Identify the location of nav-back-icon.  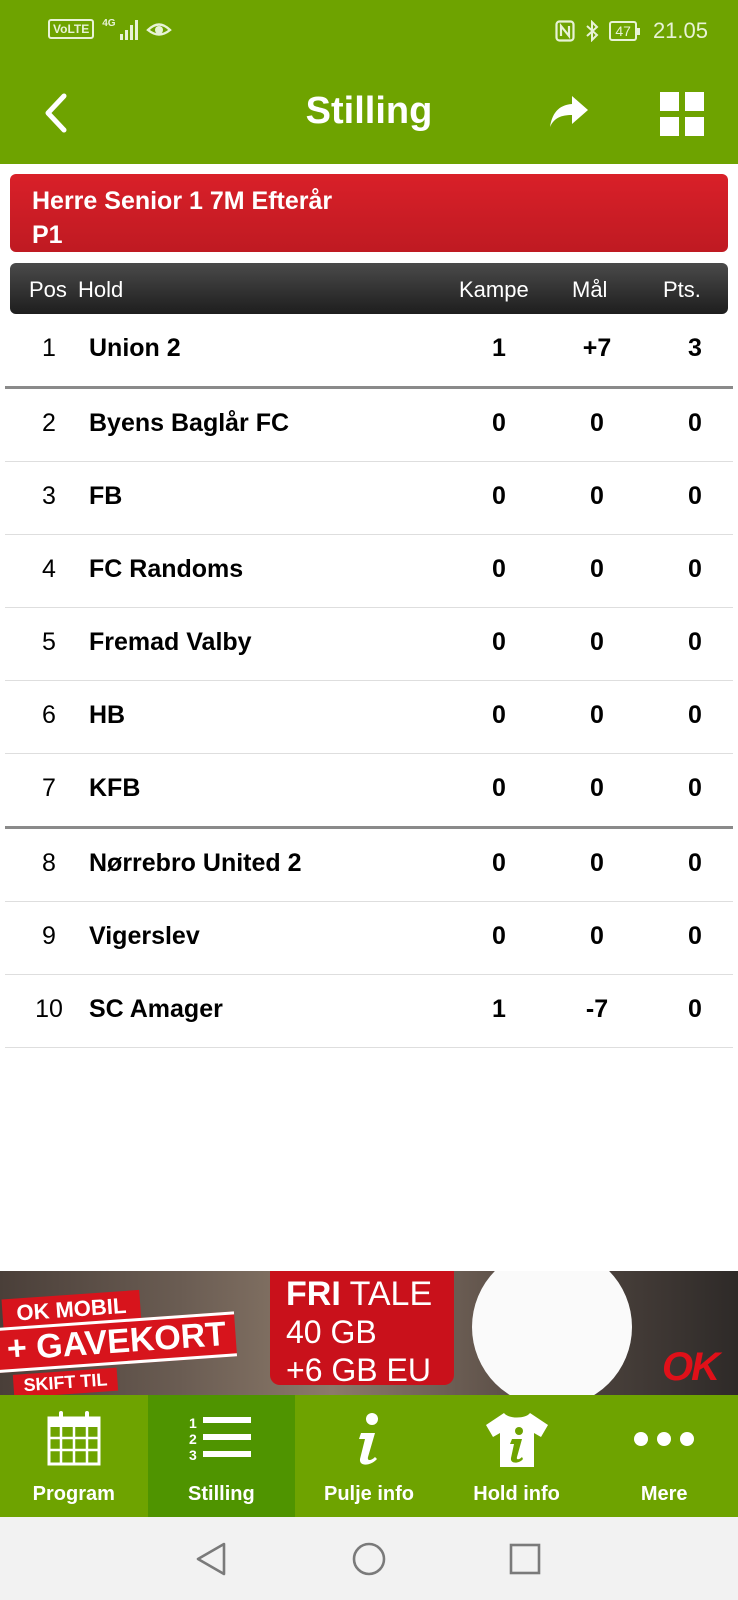
(211, 1559).